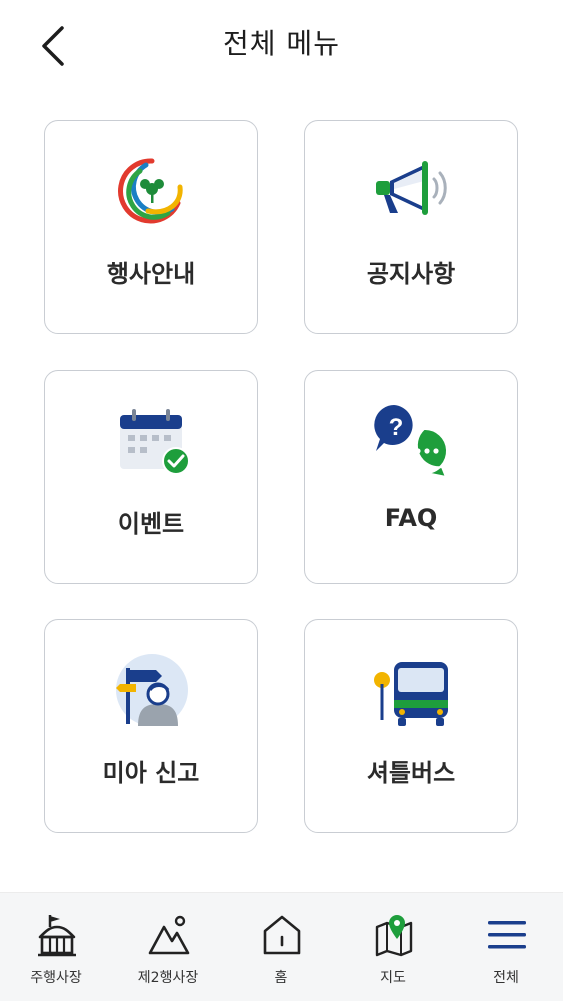  What do you see at coordinates (56, 978) in the screenshot?
I see `tab-label: 주행사장` at bounding box center [56, 978].